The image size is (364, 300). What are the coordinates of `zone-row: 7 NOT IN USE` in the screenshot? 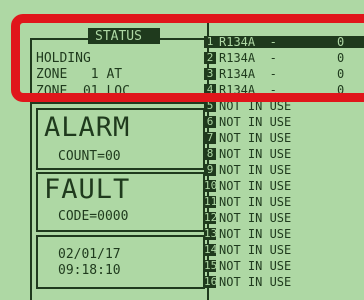 It's located at (284, 138).